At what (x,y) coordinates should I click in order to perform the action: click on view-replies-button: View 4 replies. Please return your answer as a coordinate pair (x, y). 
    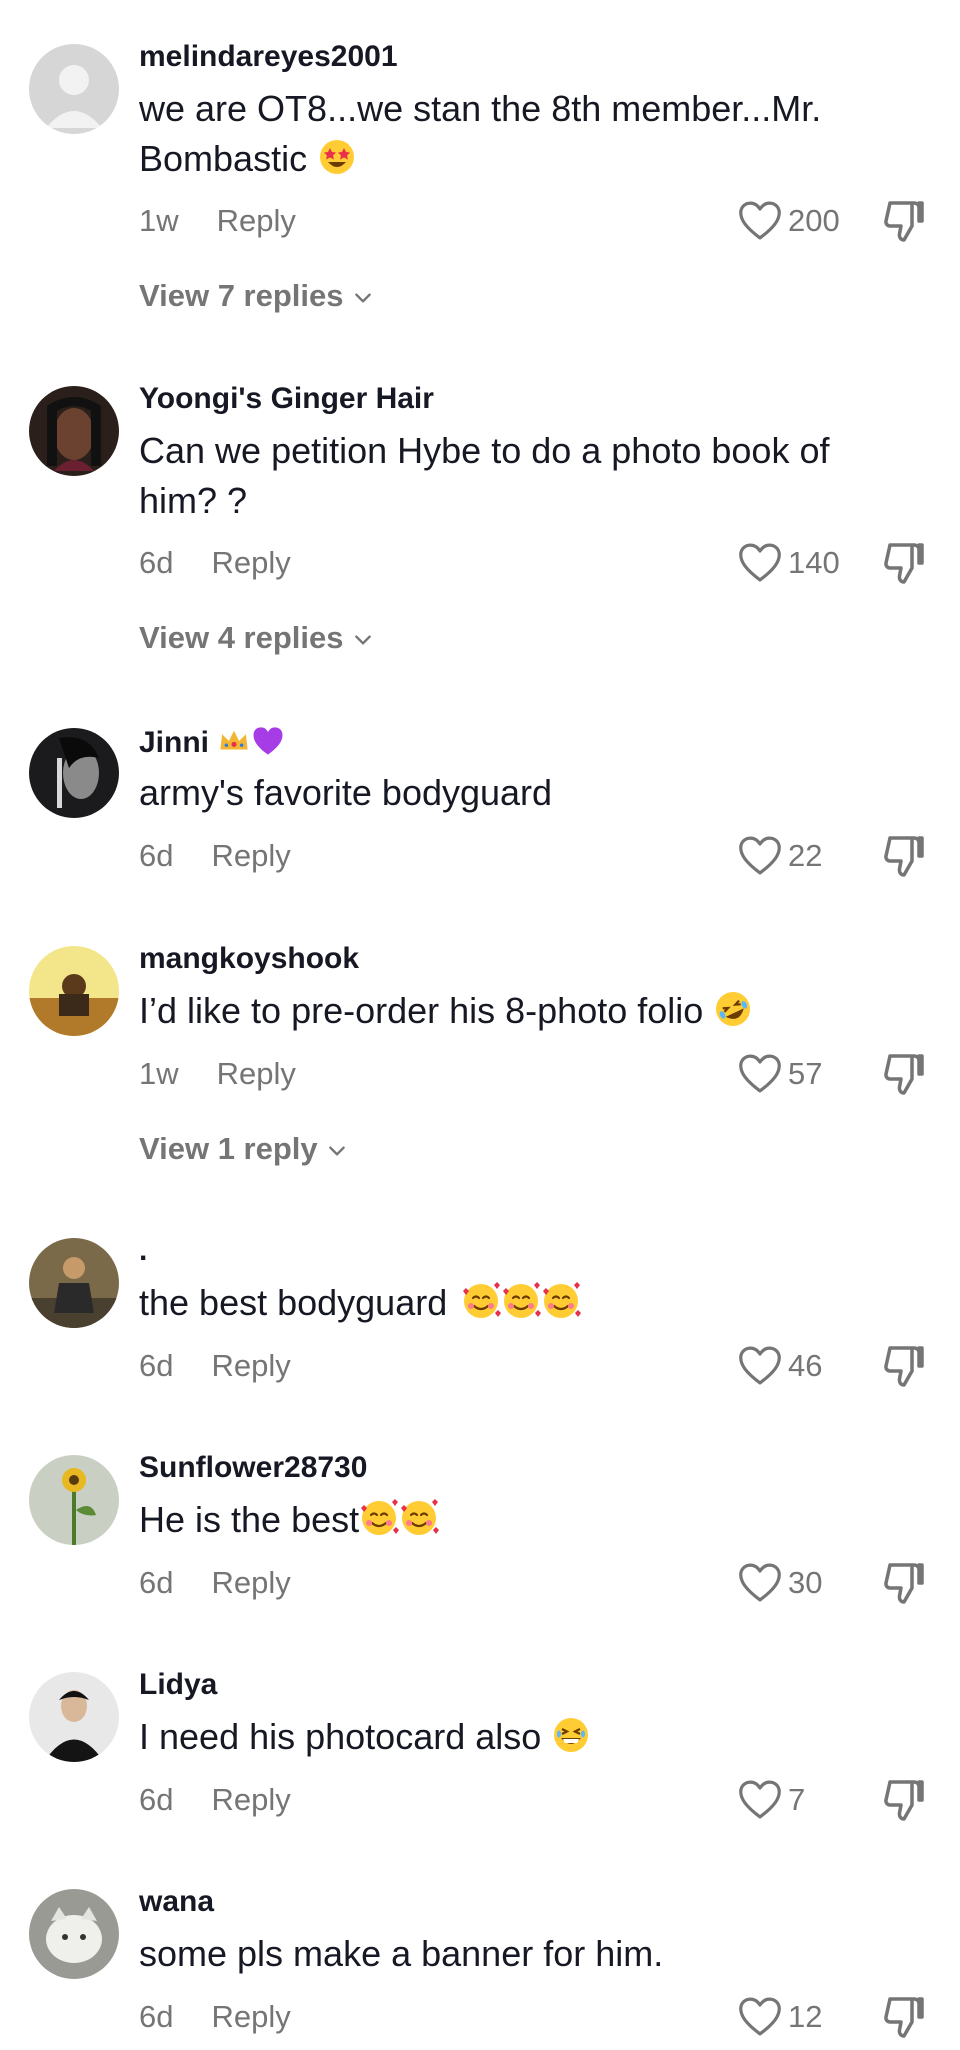
    Looking at the image, I should click on (256, 638).